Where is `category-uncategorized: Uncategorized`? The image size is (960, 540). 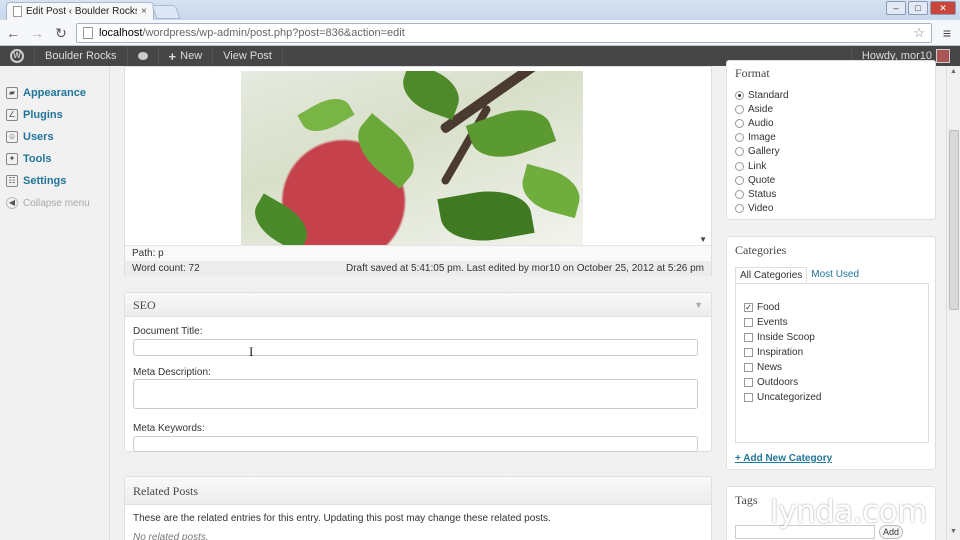
category-uncategorized: Uncategorized is located at coordinates (836, 397).